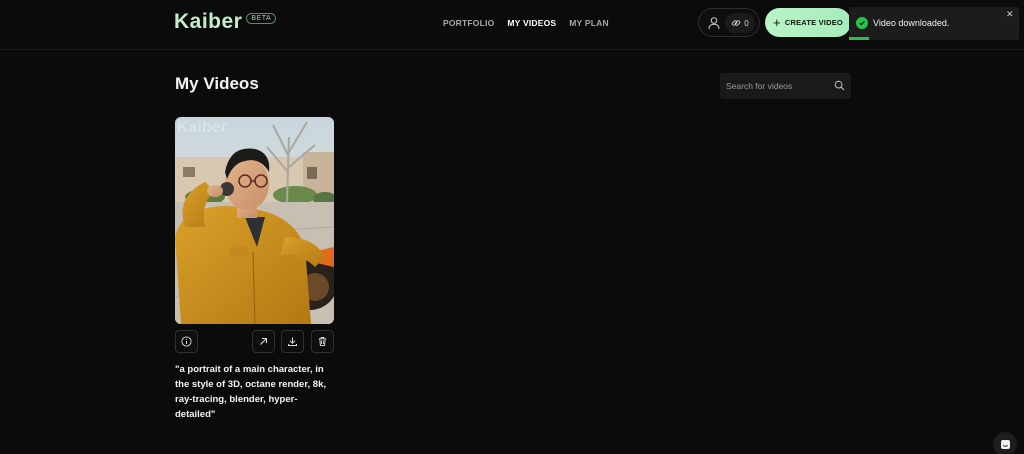  I want to click on logo-text: Kaiber, so click(208, 21).